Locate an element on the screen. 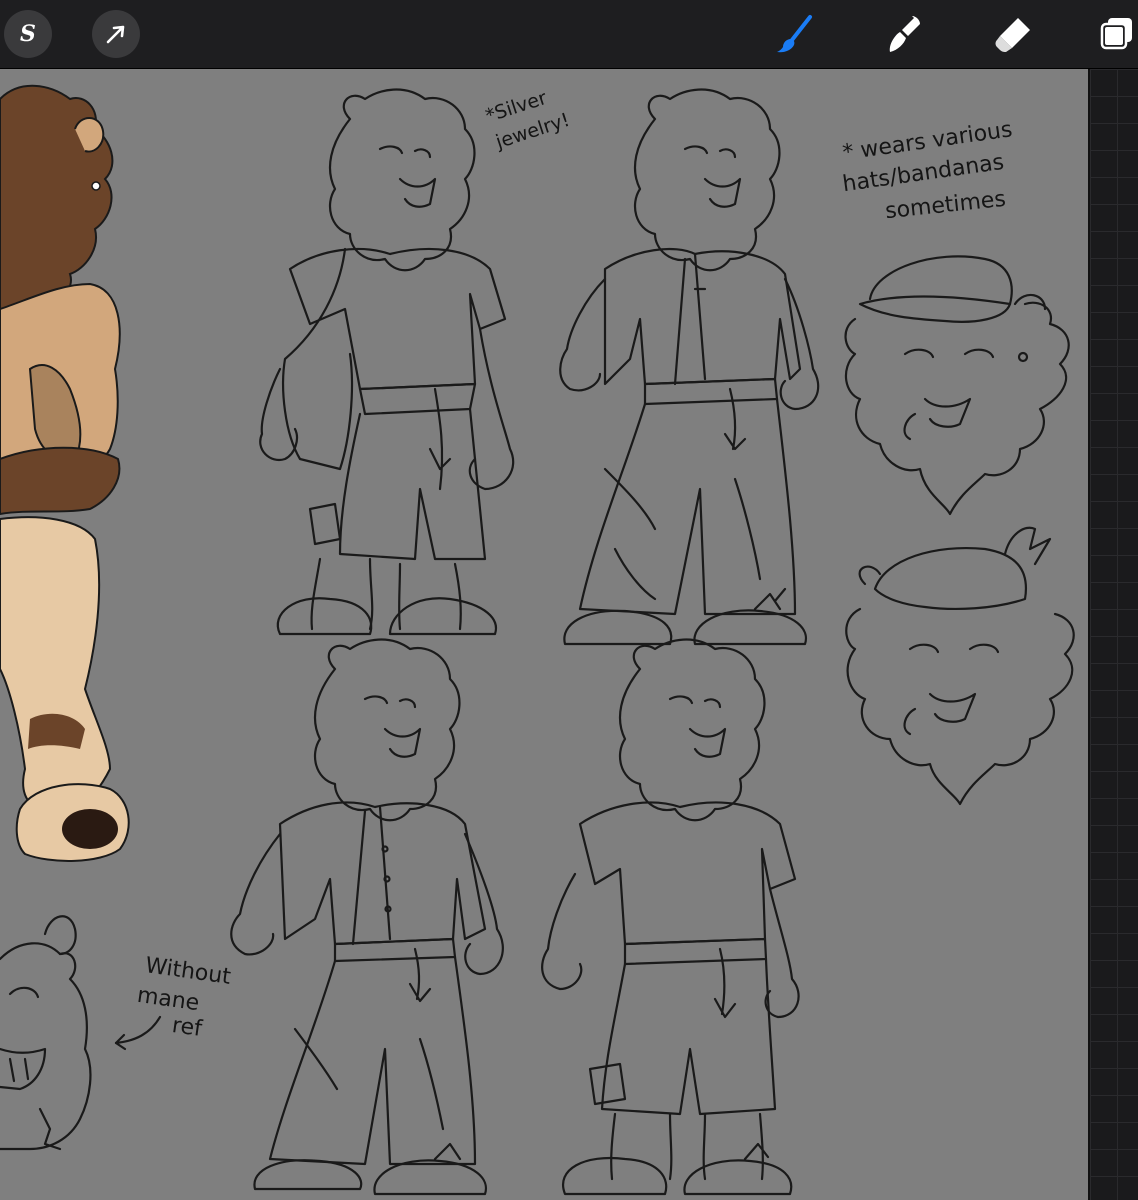 The height and width of the screenshot is (1200, 1138). layers-button is located at coordinates (1116, 34).